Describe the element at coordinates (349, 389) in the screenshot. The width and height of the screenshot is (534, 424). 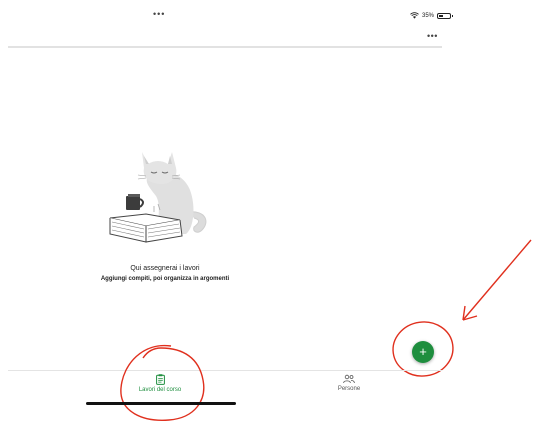
I see `tab-label-persone: Persone` at that location.